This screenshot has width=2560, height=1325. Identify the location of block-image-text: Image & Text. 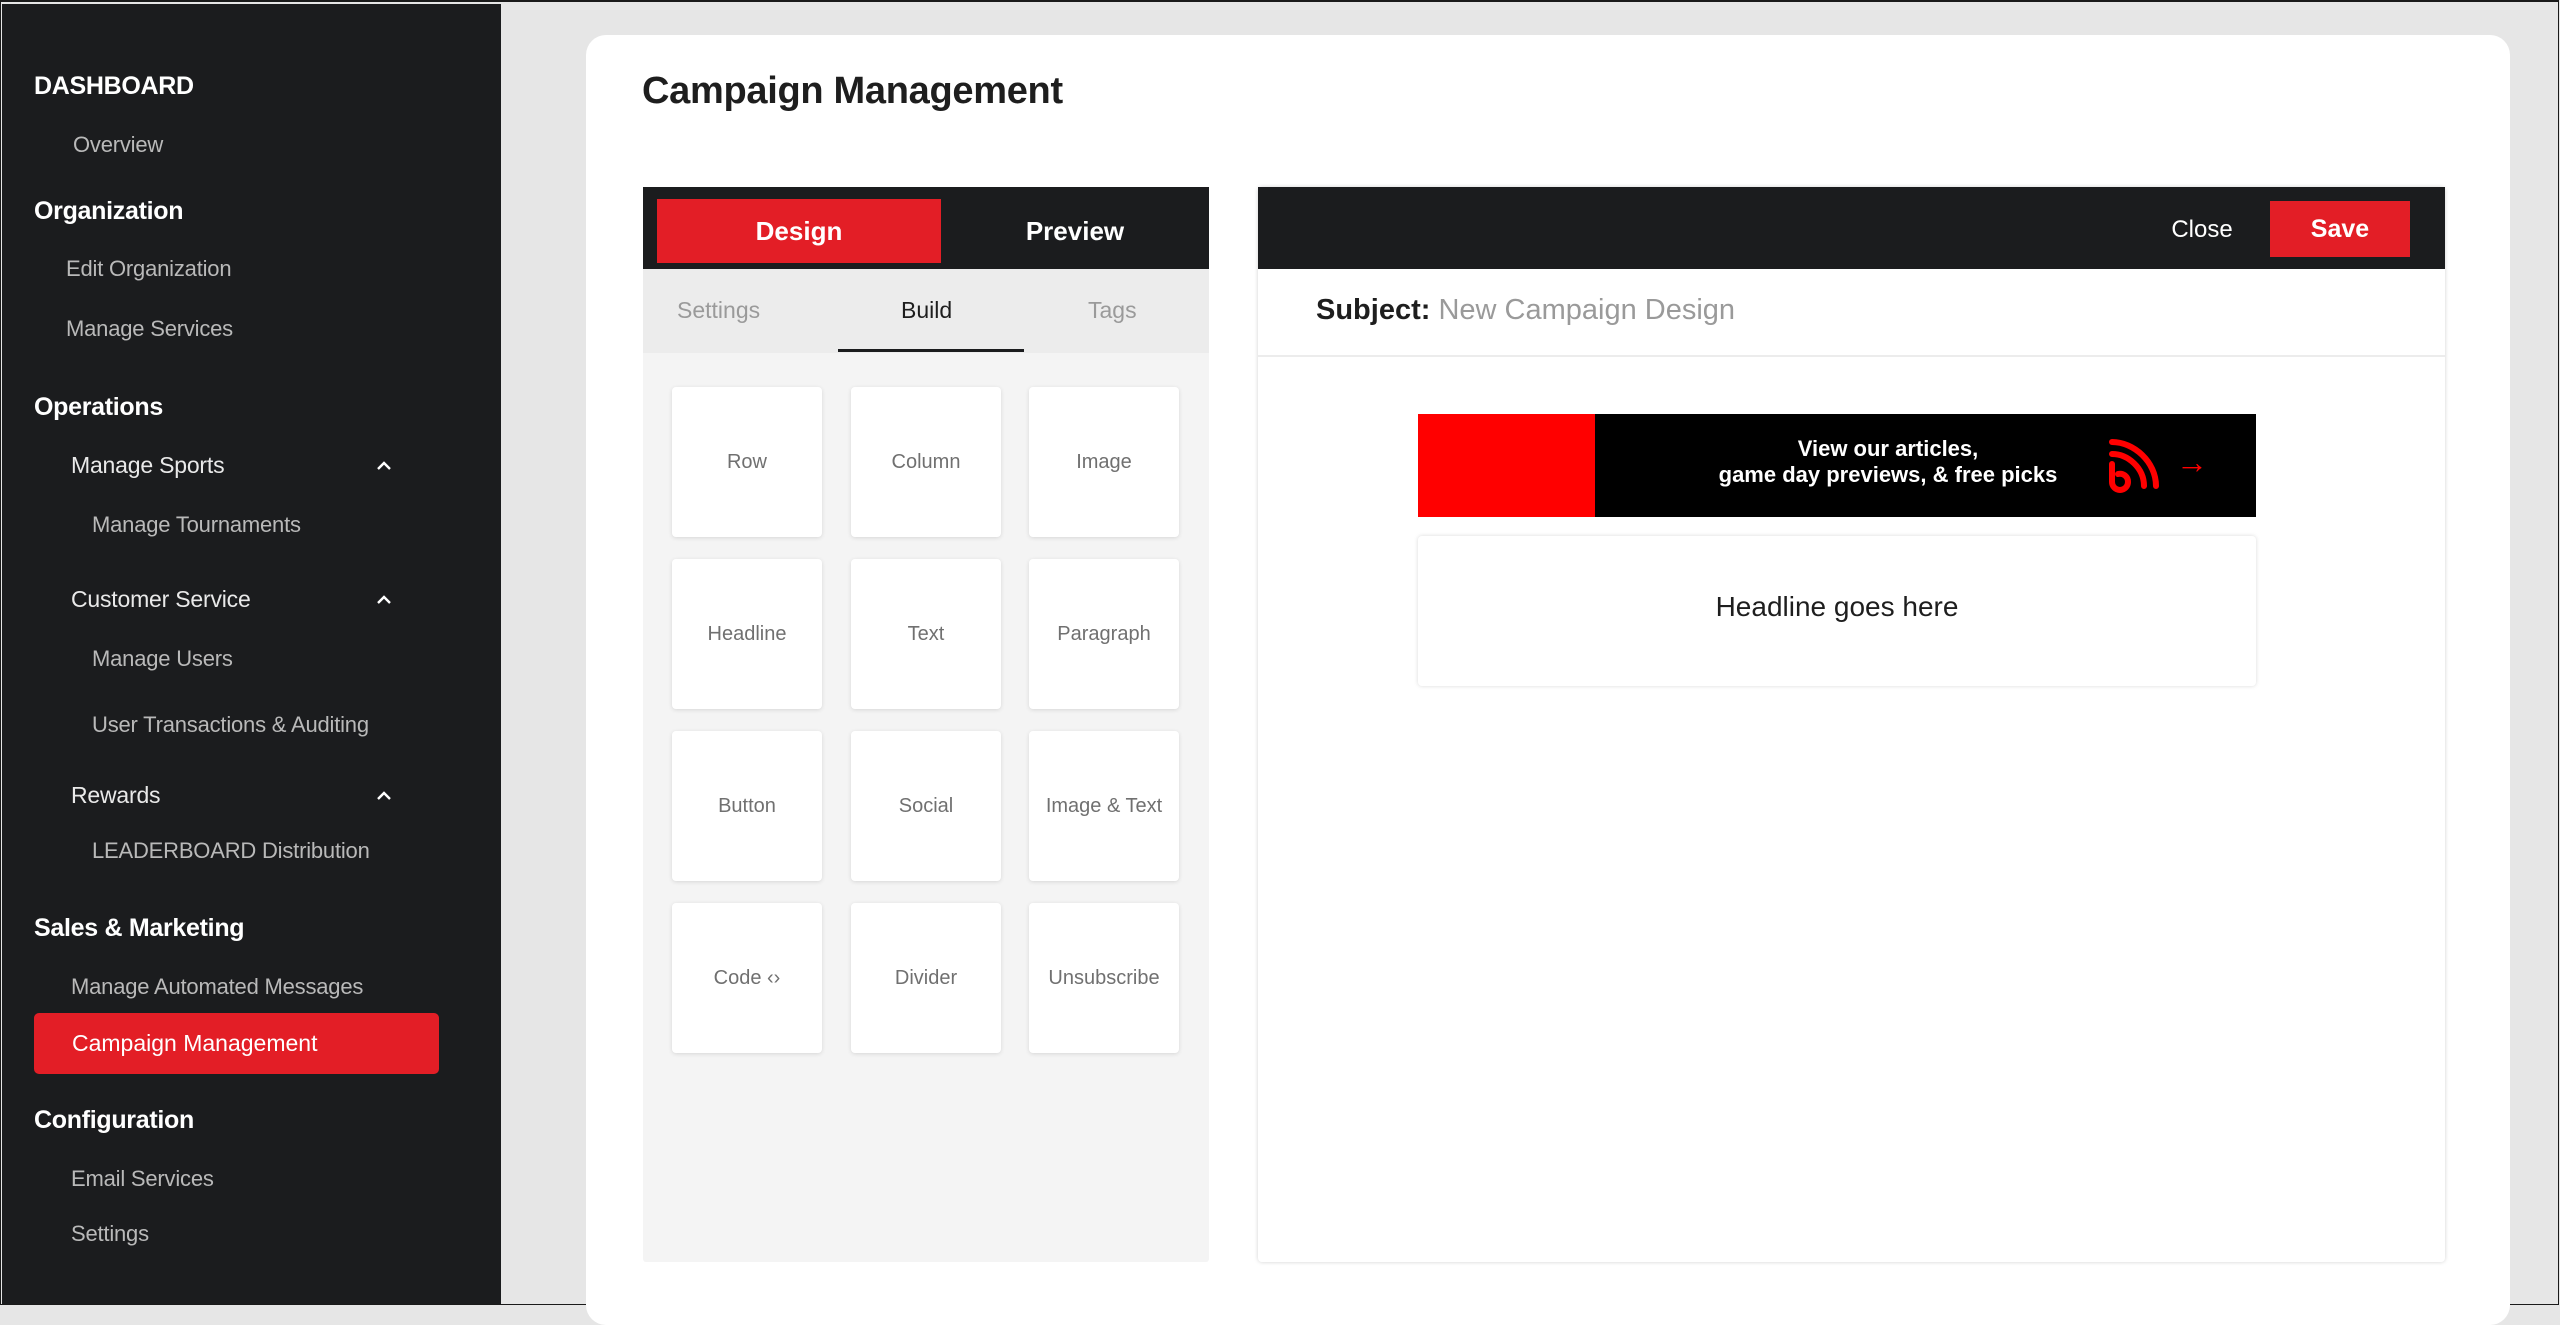
(1104, 806).